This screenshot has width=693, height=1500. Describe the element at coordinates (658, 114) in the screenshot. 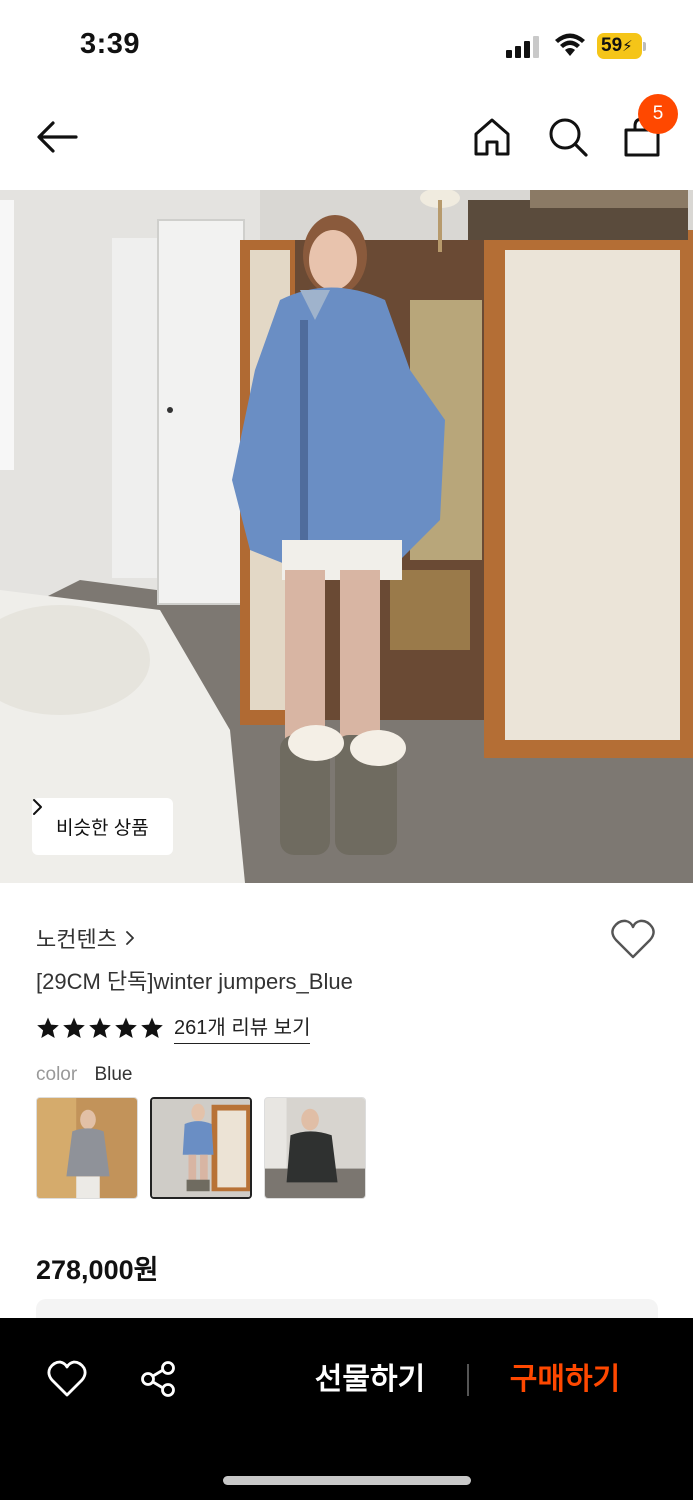

I see `cart-count-badge: 5` at that location.